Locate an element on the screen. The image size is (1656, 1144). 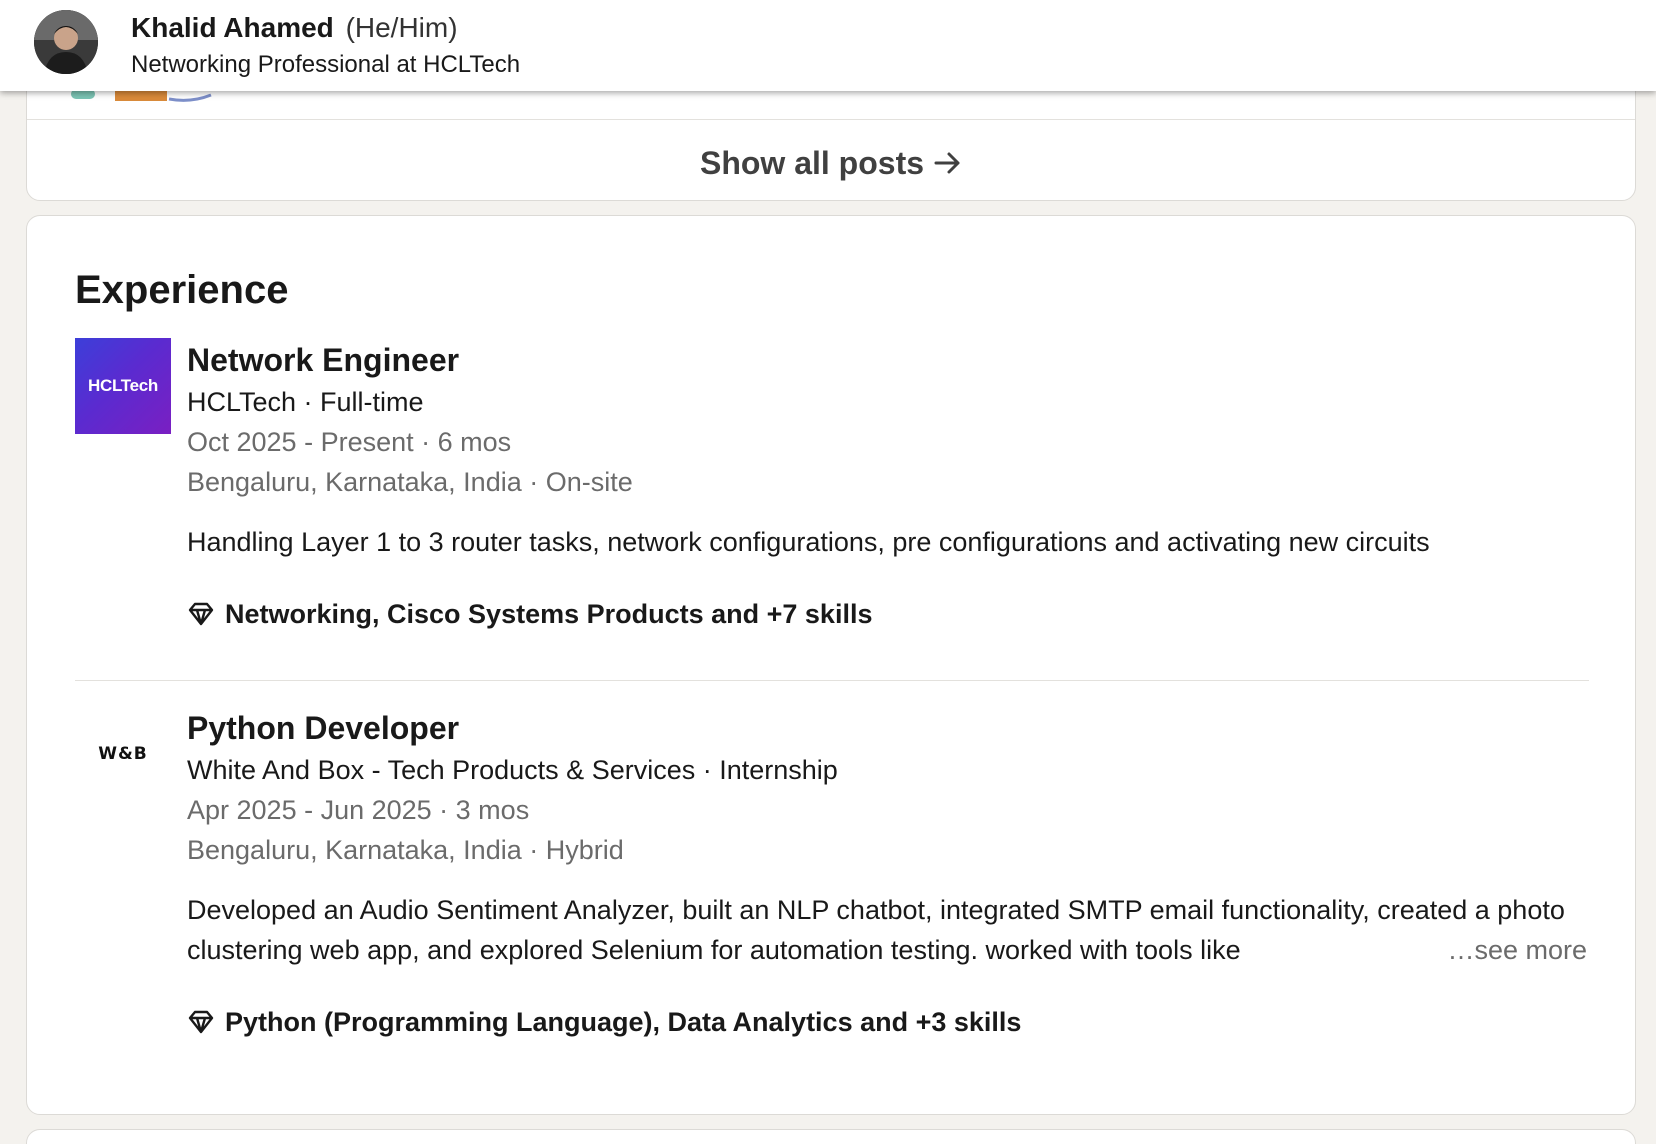
company-logo-text: HCLTech is located at coordinates (123, 385).